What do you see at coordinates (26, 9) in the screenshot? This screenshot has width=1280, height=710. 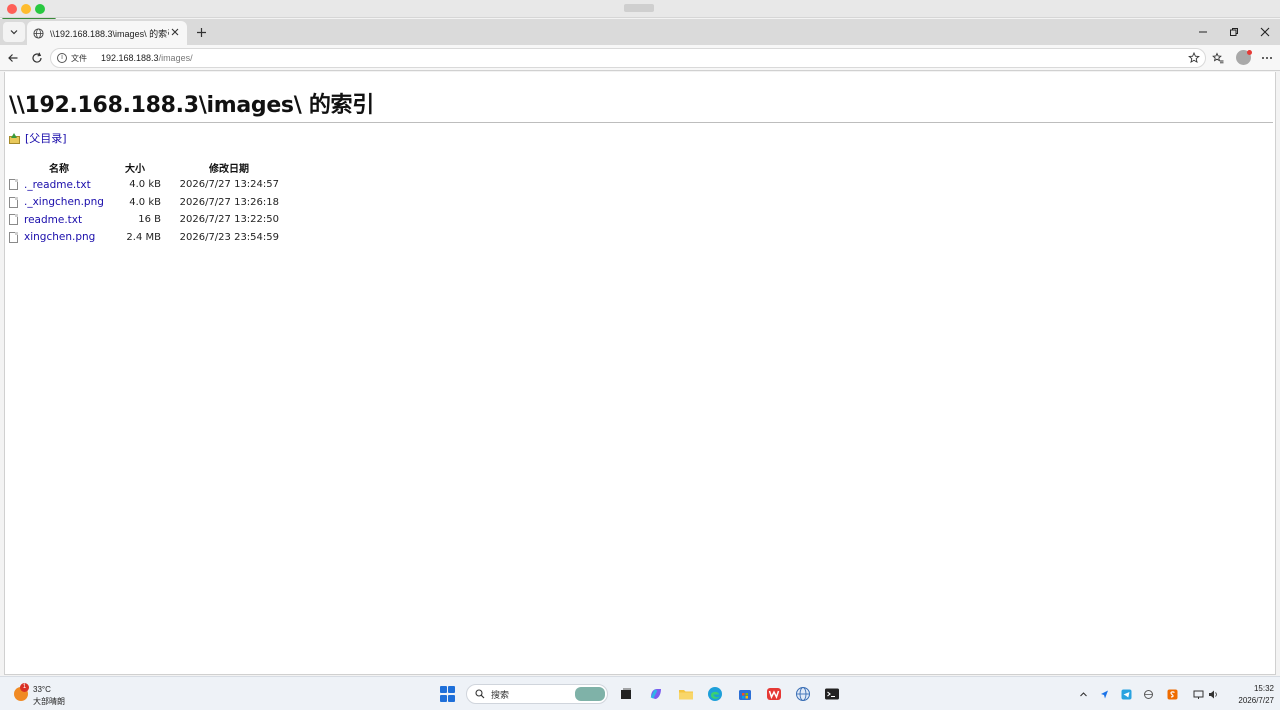 I see `mac-minimize-button` at bounding box center [26, 9].